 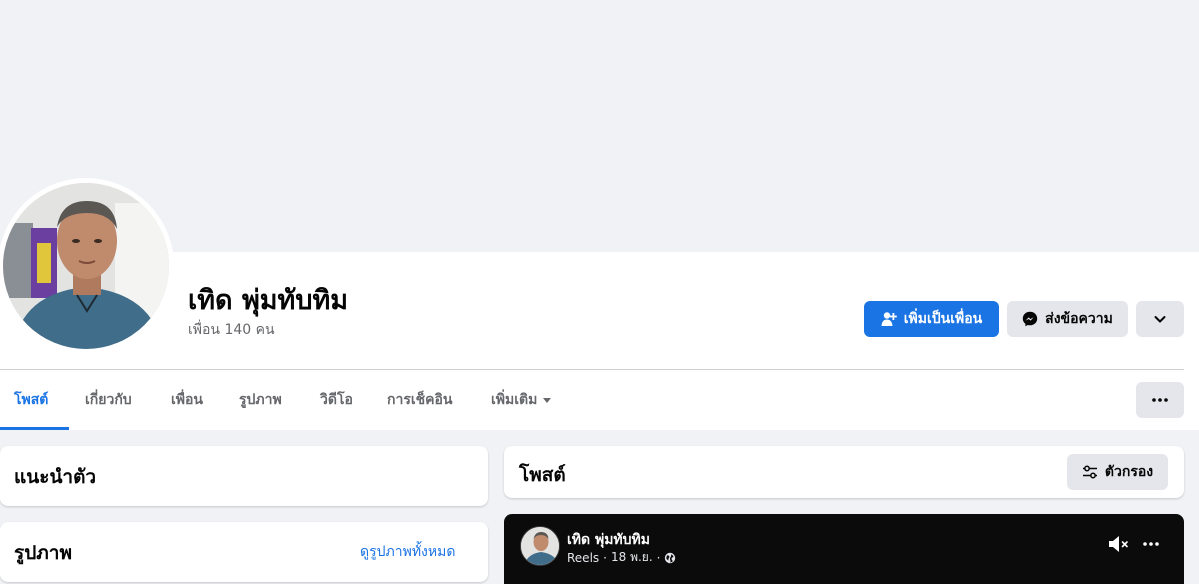 I want to click on filter-sliders-icon, so click(x=1089, y=472).